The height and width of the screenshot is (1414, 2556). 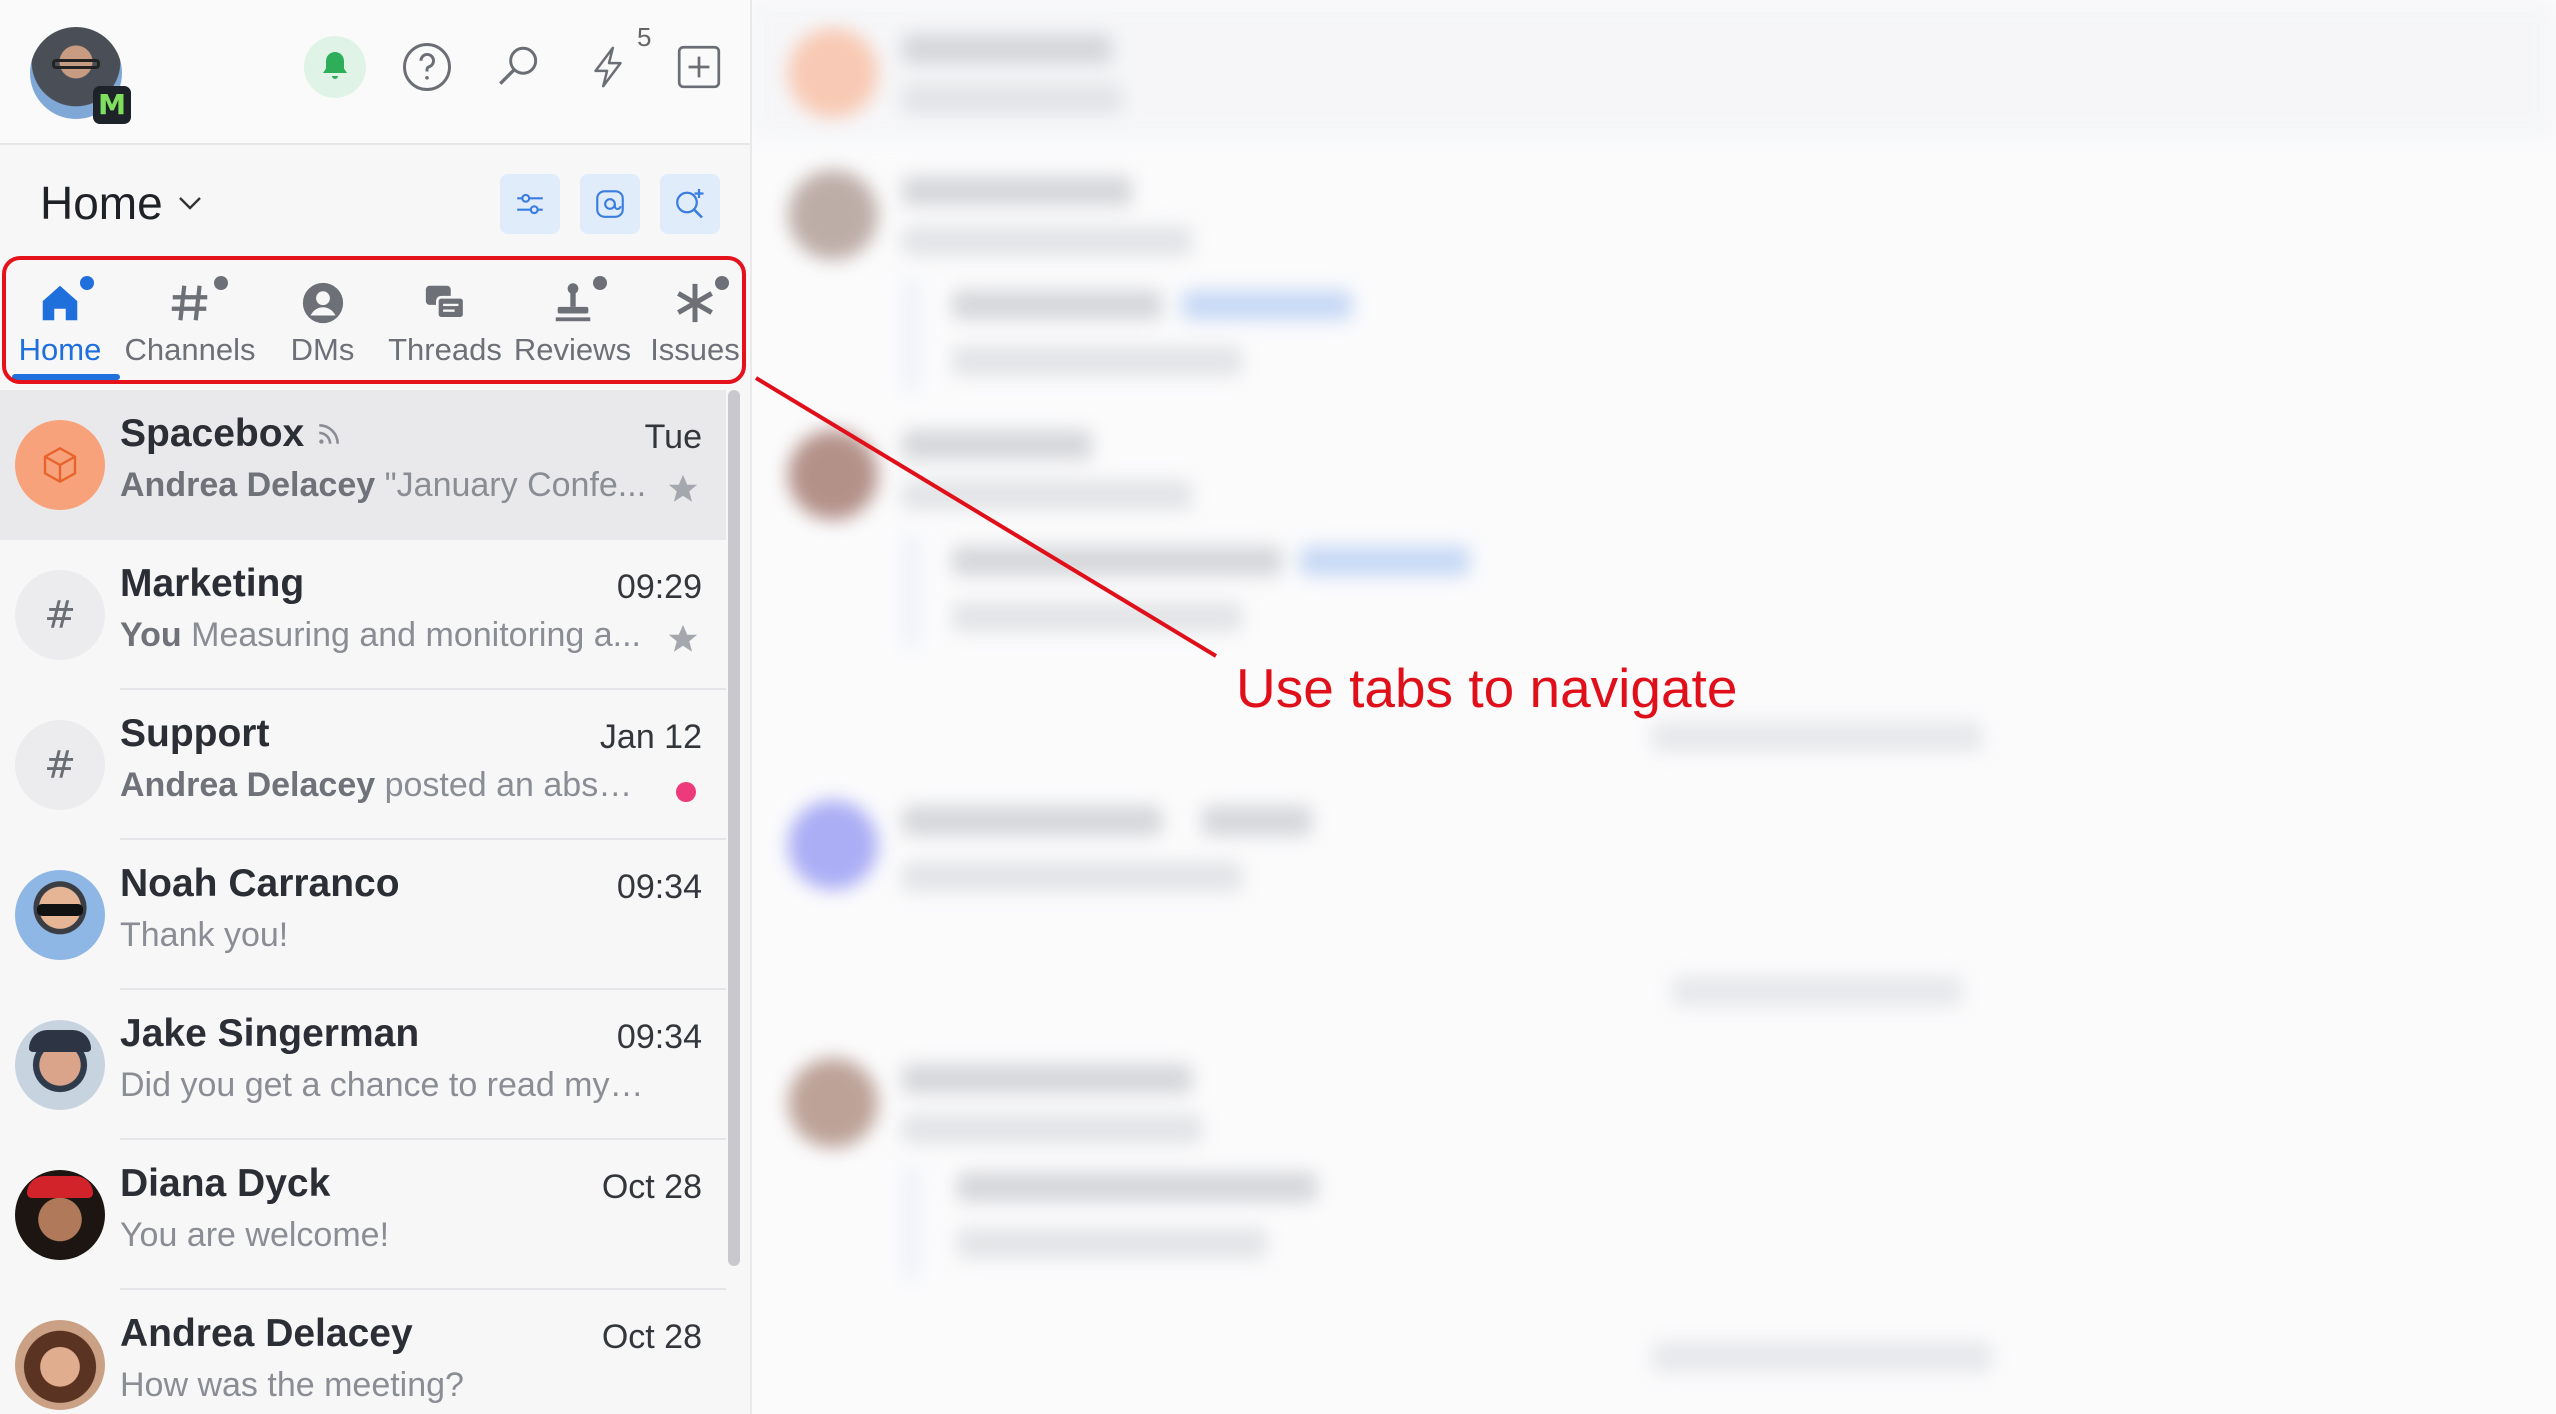 I want to click on home-dropdown: Home, so click(x=121, y=203).